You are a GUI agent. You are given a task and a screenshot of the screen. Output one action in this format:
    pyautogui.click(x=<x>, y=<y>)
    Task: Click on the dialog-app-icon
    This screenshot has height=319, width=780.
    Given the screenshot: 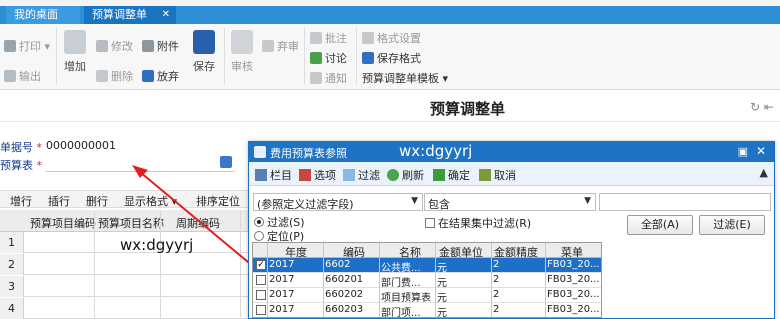 What is the action you would take?
    pyautogui.click(x=260, y=152)
    